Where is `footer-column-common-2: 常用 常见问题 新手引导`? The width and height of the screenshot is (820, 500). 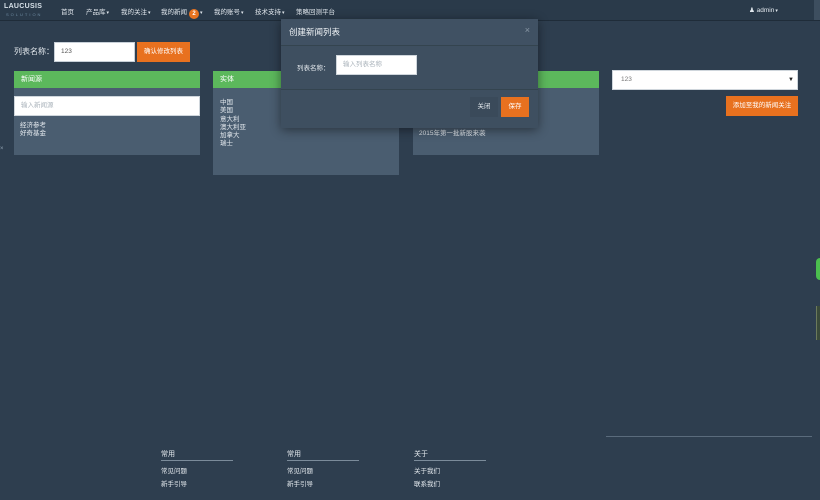
footer-column-common-2: 常用 常见问题 新手引导 is located at coordinates (323, 470).